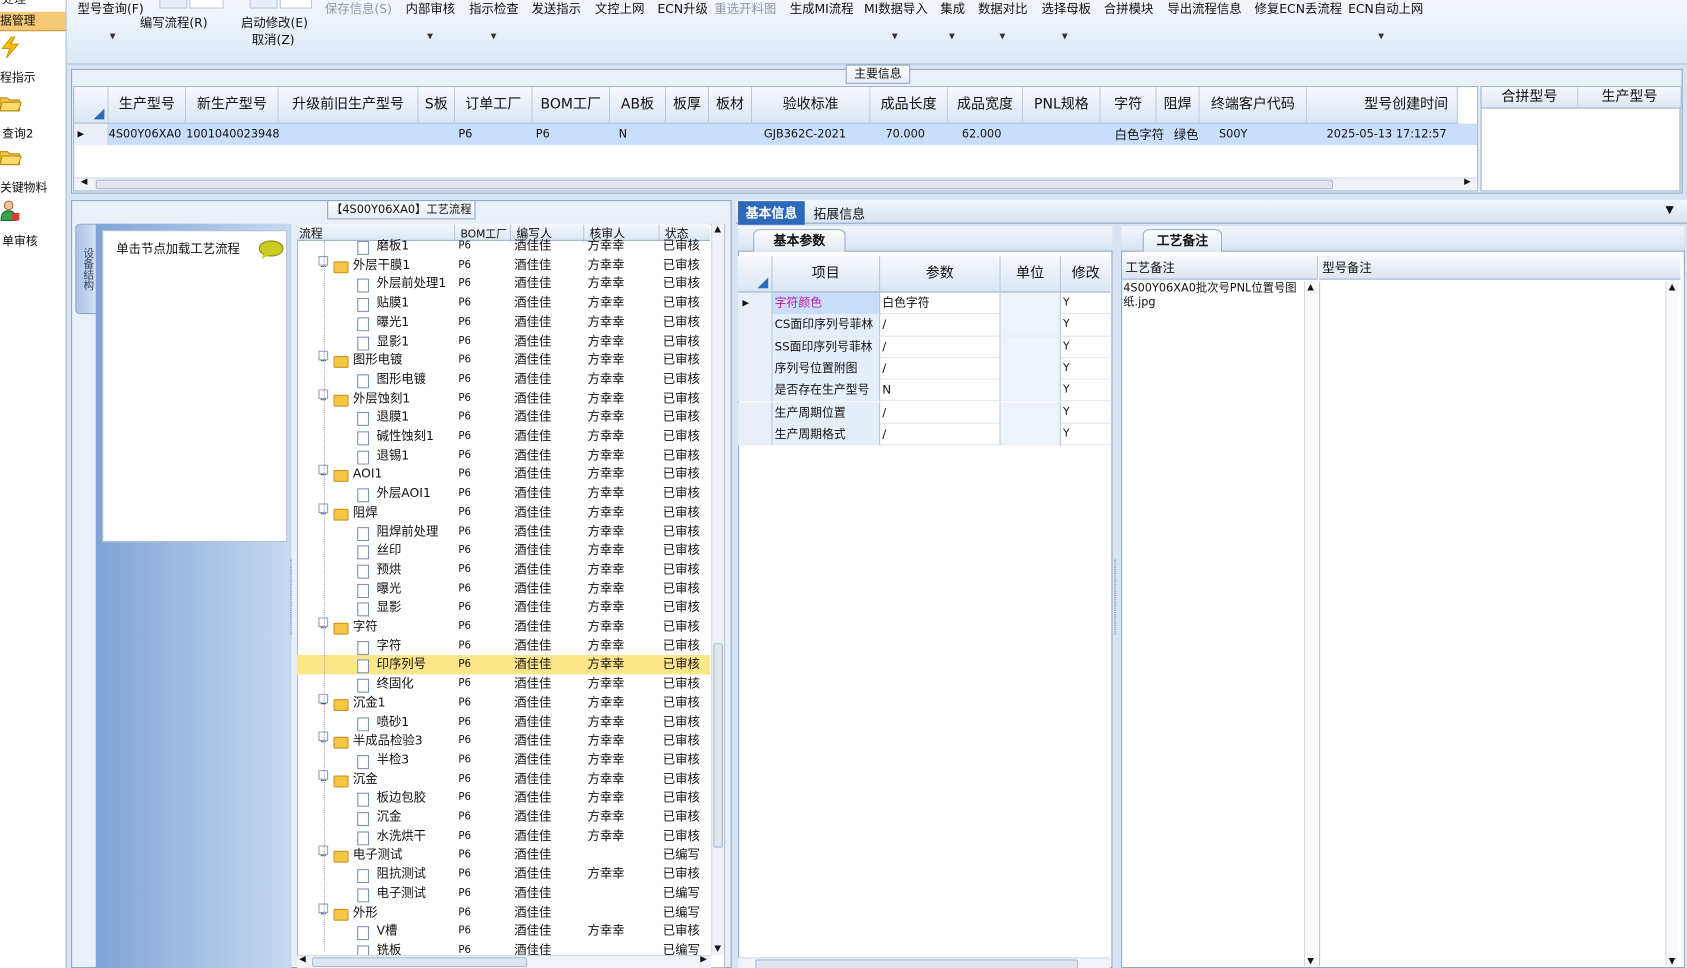  What do you see at coordinates (504, 961) in the screenshot?
I see `flow-tree-hscroll: ◀ ▶` at bounding box center [504, 961].